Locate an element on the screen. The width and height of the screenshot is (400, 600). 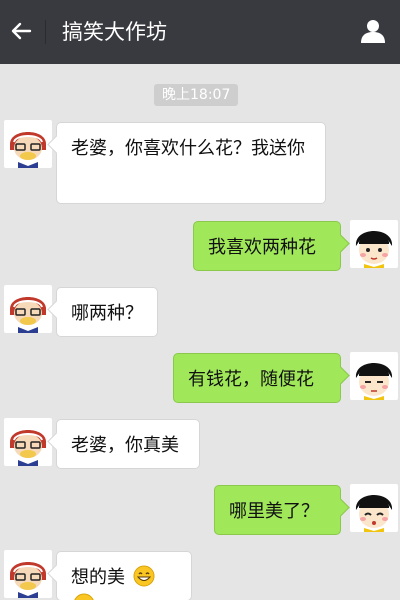
chat-info-button is located at coordinates (373, 31).